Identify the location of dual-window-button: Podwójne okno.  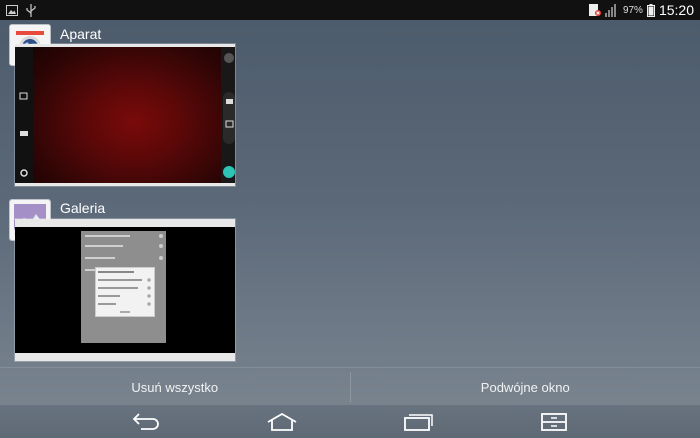
(525, 387).